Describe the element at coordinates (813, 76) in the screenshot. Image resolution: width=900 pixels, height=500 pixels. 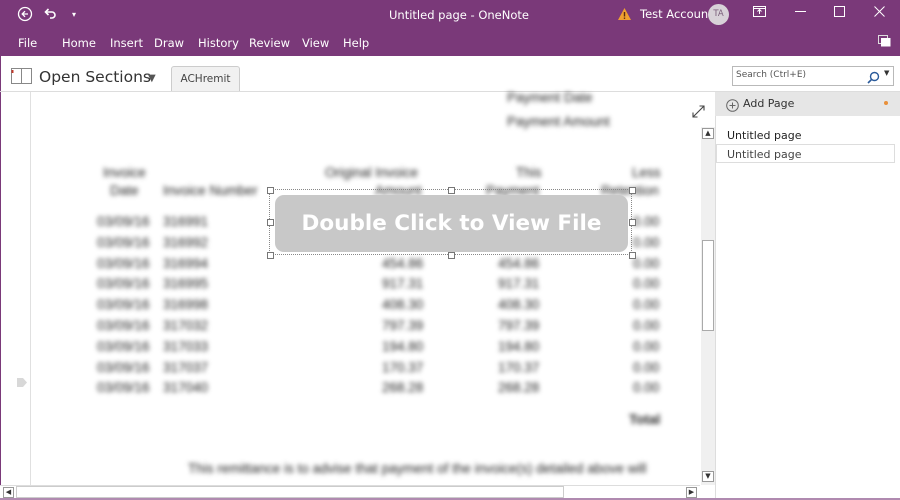
I see `search-input: Search (Ctrl+E) ▼` at that location.